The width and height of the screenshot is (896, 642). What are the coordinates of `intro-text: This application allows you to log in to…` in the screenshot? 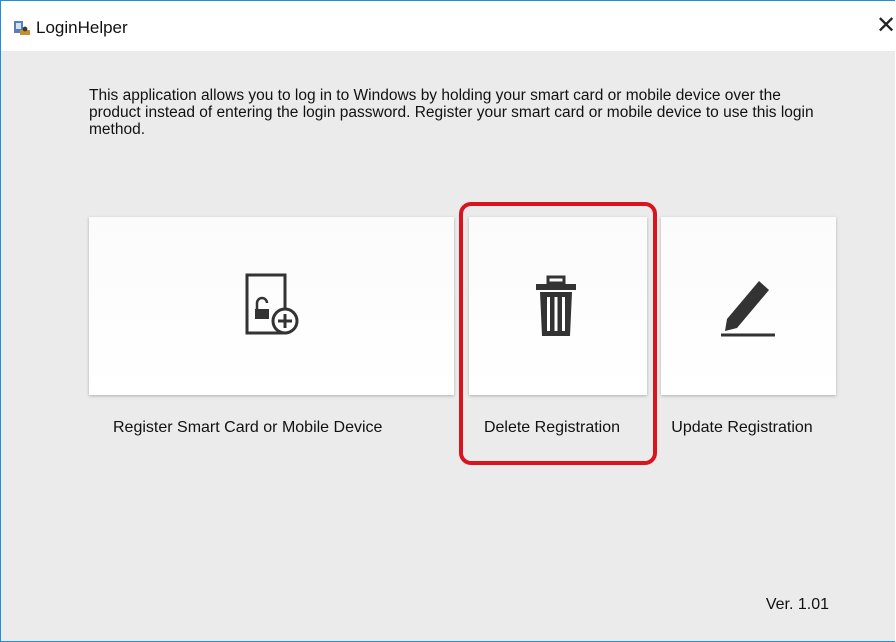 It's located at (451, 112).